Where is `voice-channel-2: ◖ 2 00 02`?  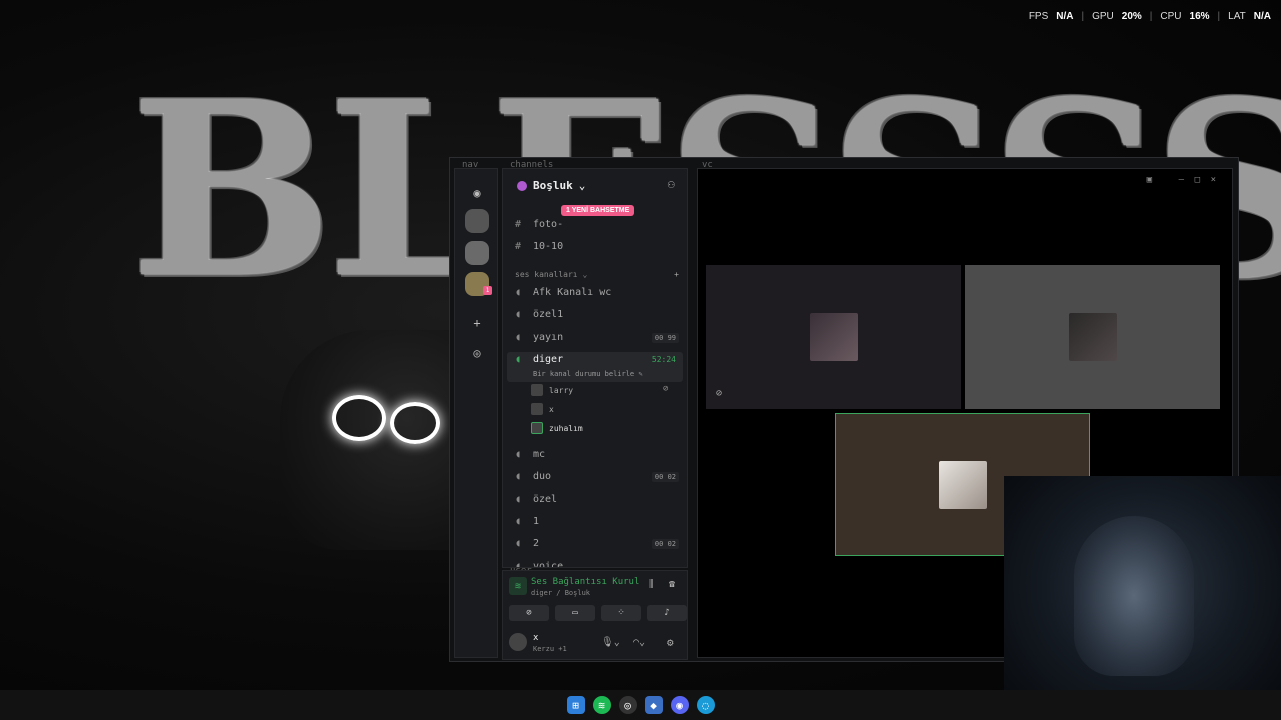
voice-channel-2: ◖ 2 00 02 is located at coordinates (597, 543).